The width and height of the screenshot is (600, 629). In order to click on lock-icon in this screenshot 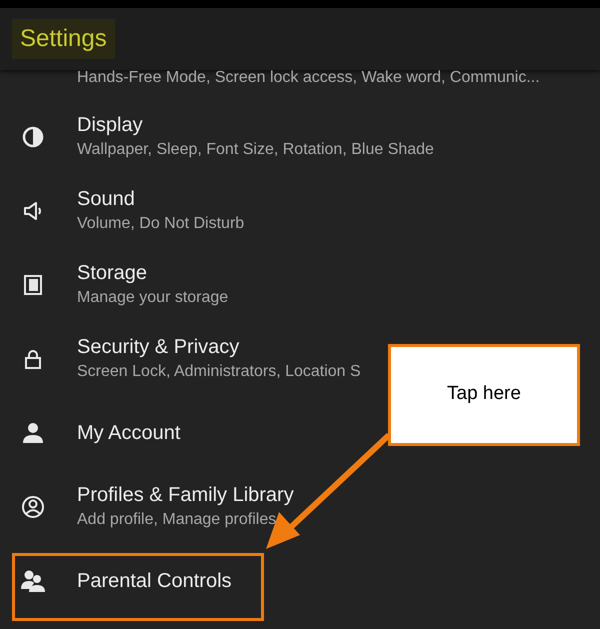, I will do `click(32, 359)`.